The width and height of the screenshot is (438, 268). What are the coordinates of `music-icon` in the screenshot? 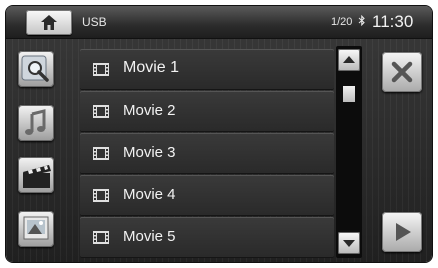 It's located at (35, 122).